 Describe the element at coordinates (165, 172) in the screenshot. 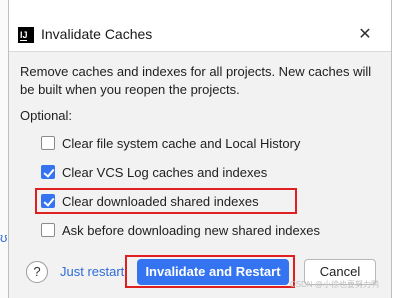

I see `option-label: Clear VCS Log caches and indexes` at that location.